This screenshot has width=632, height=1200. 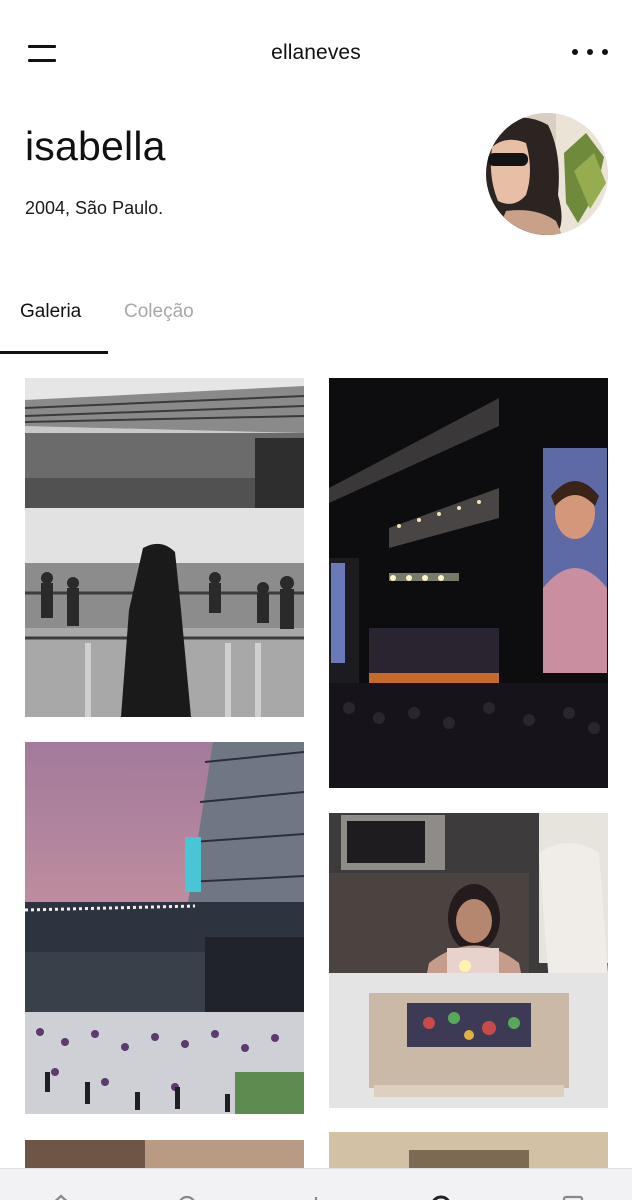 What do you see at coordinates (316, 1184) in the screenshot?
I see `bottom-navigation` at bounding box center [316, 1184].